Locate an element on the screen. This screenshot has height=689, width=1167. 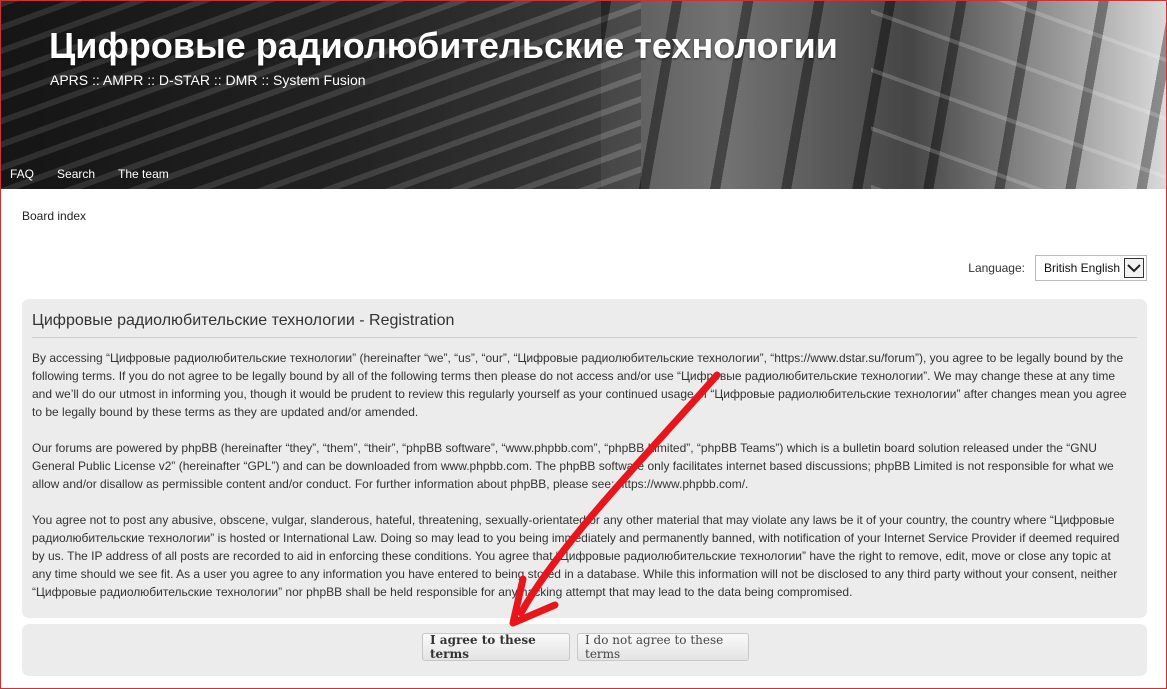
language-selected-value: British English is located at coordinates (1082, 268).